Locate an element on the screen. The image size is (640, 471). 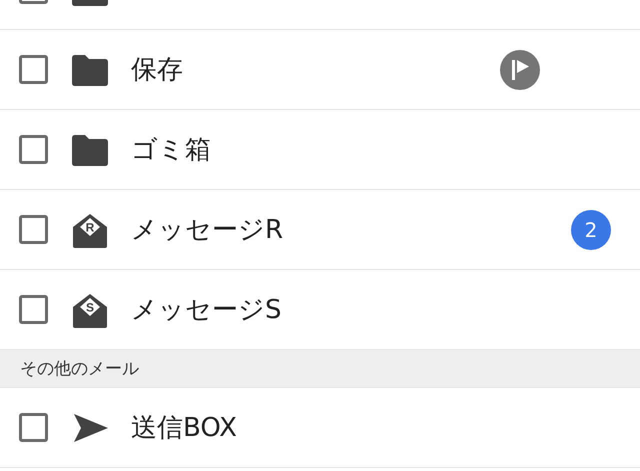
folder-label: 送信BOX is located at coordinates (184, 427).